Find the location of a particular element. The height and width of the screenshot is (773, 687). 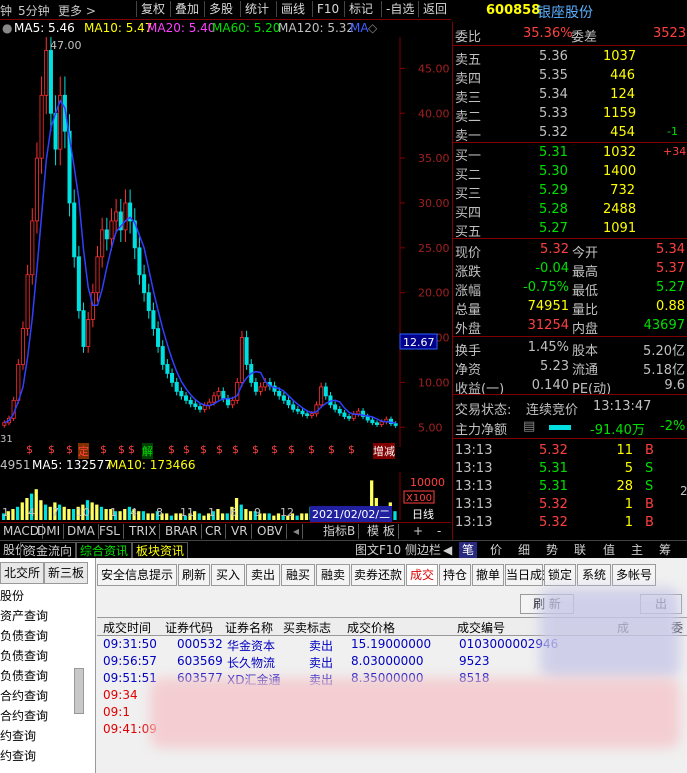

tab-related: 联 is located at coordinates (580, 550).